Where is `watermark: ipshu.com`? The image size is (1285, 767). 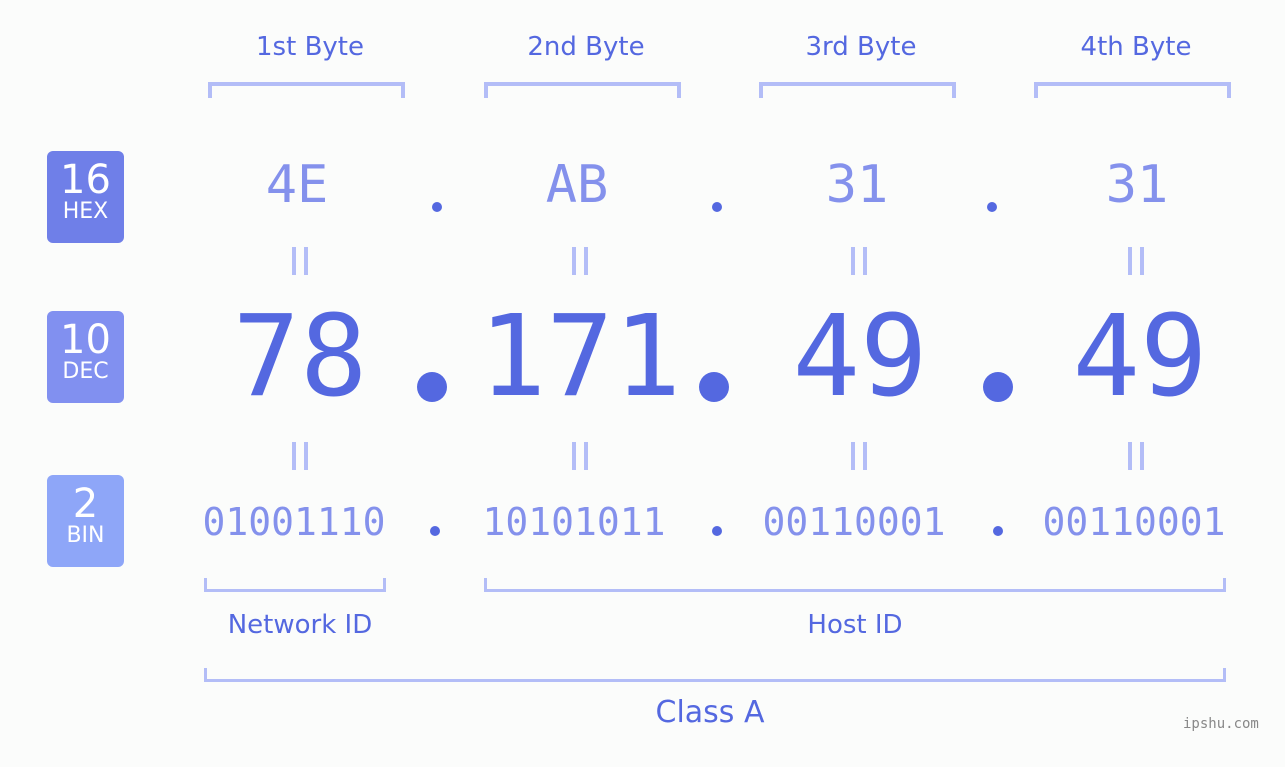 watermark: ipshu.com is located at coordinates (1221, 724).